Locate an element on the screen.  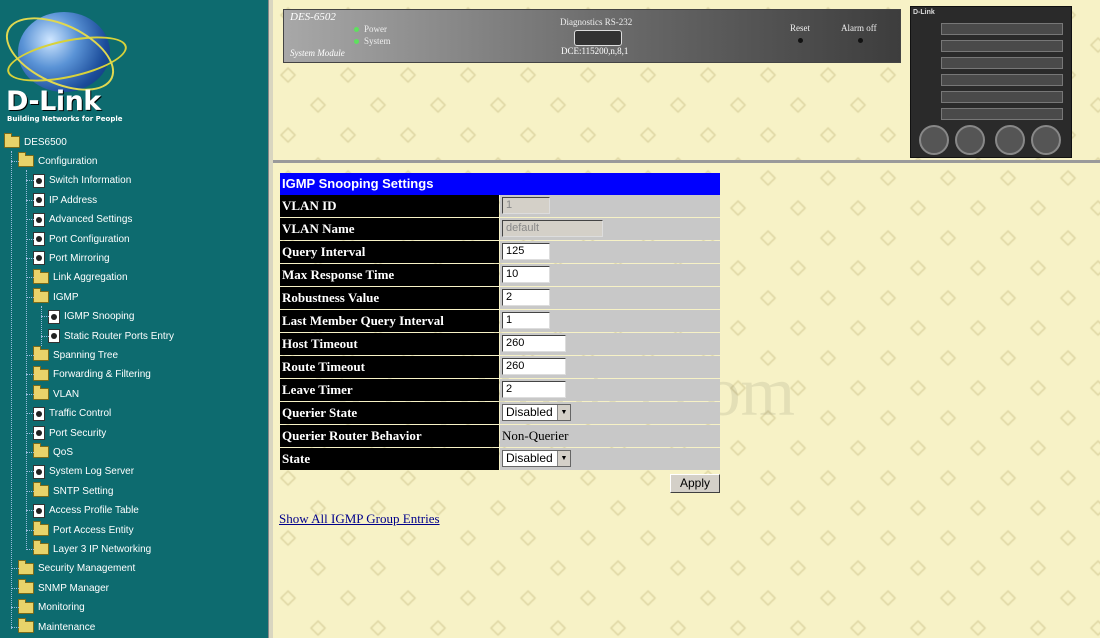
tree-item-port-configuration: Port Configuration is located at coordinates (81, 239).